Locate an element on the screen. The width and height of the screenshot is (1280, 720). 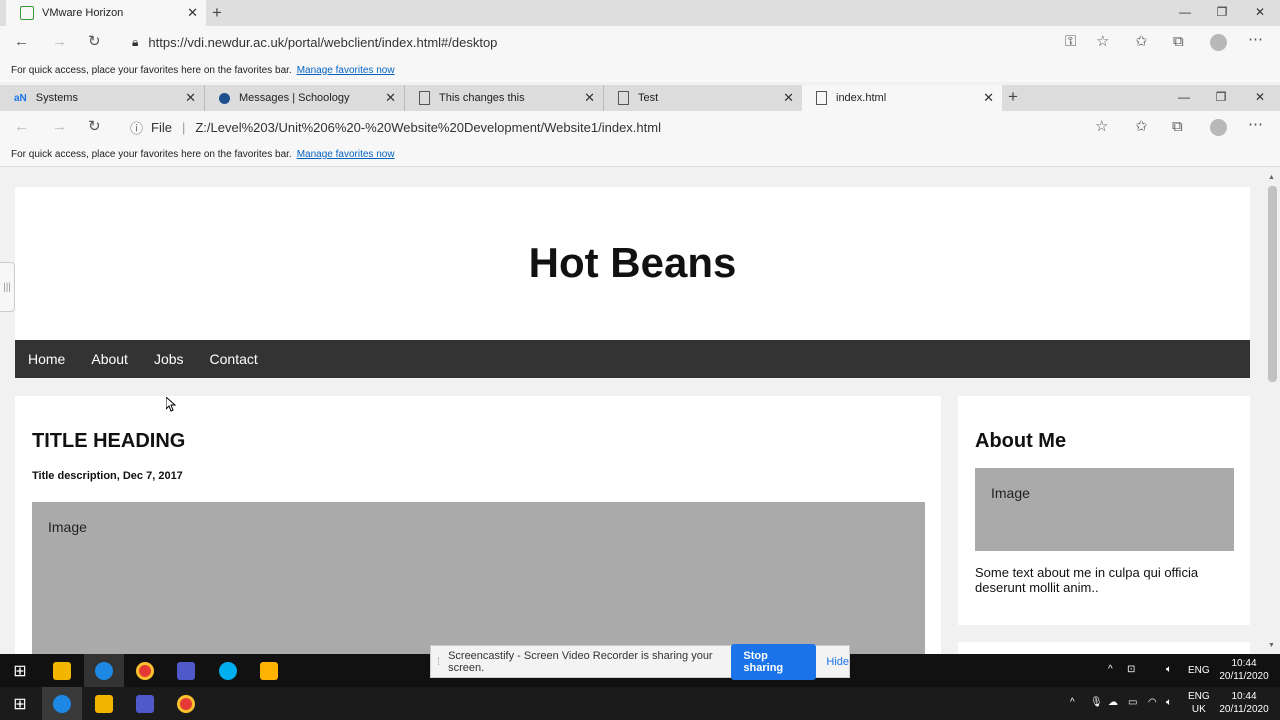
inner-lang: ENG is located at coordinates (1199, 670).